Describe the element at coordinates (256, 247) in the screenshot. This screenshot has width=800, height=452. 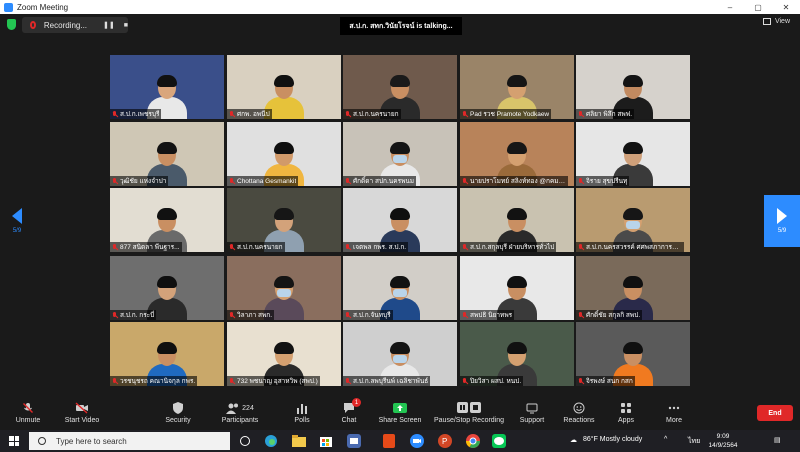
I see `participant-name-bar: ส.ป.ก.นครนายก` at that location.